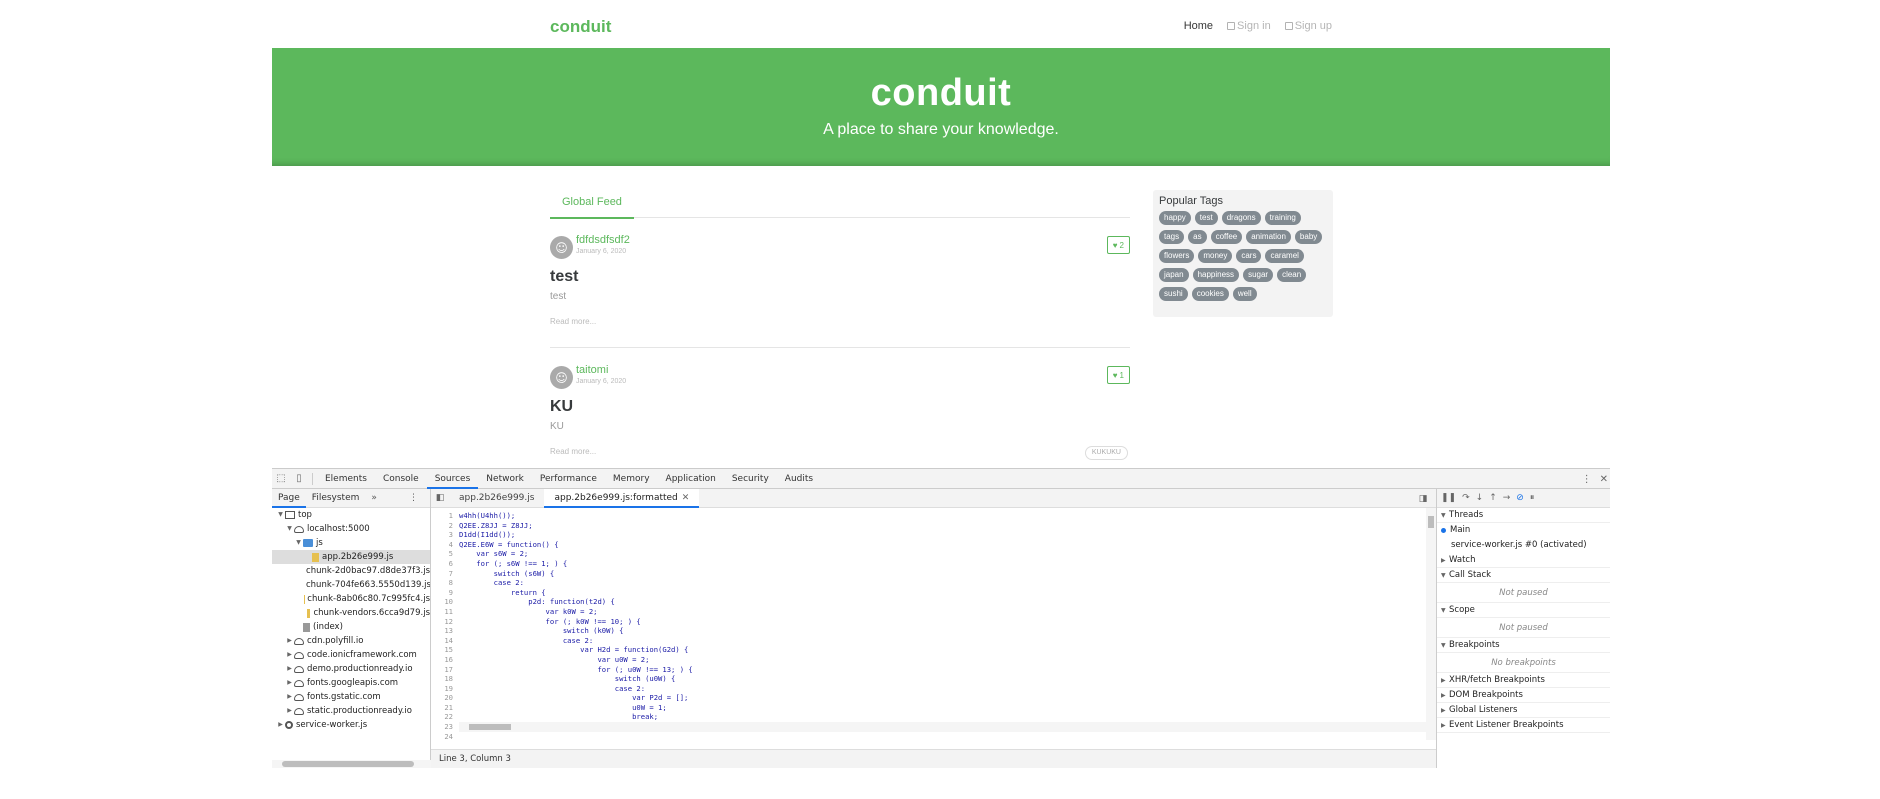 This screenshot has width=1880, height=799. Describe the element at coordinates (1118, 375) in the screenshot. I see `favorite-button: ♥ 1` at that location.